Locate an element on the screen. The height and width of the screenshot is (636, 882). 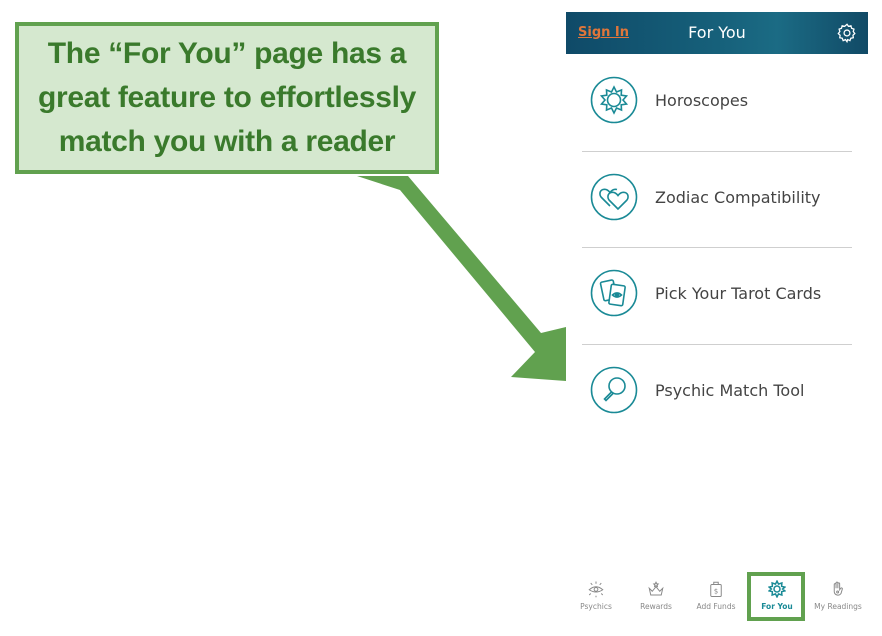
tab-add-funds: $ Add Funds is located at coordinates (716, 597).